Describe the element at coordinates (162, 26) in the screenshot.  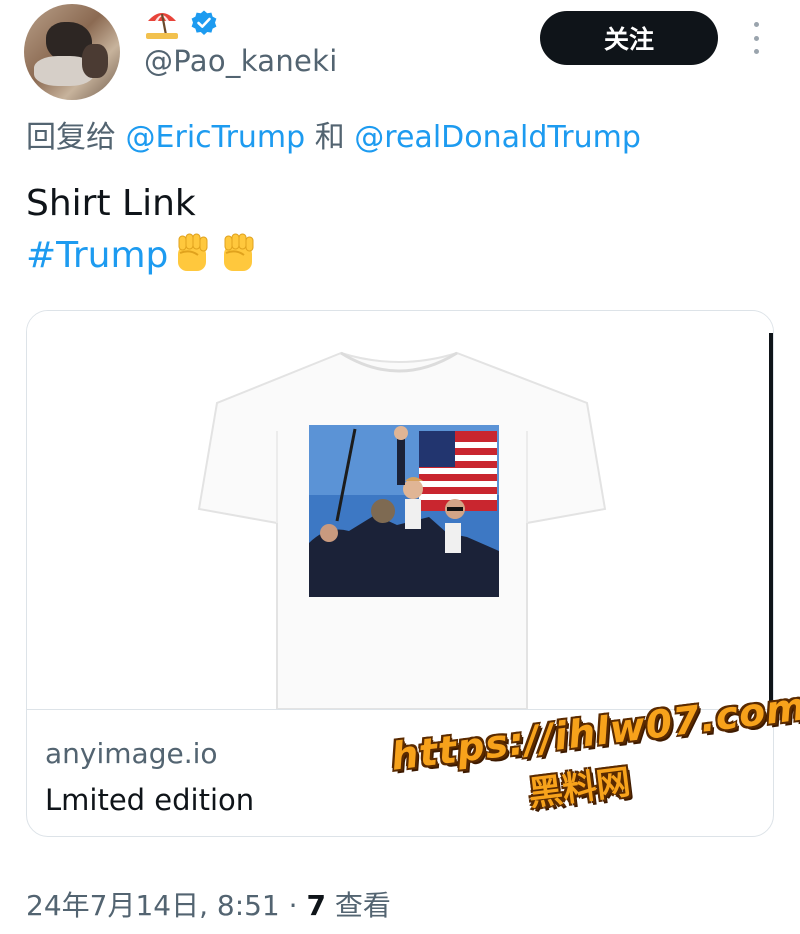
I see `beach-umbrella-icon` at that location.